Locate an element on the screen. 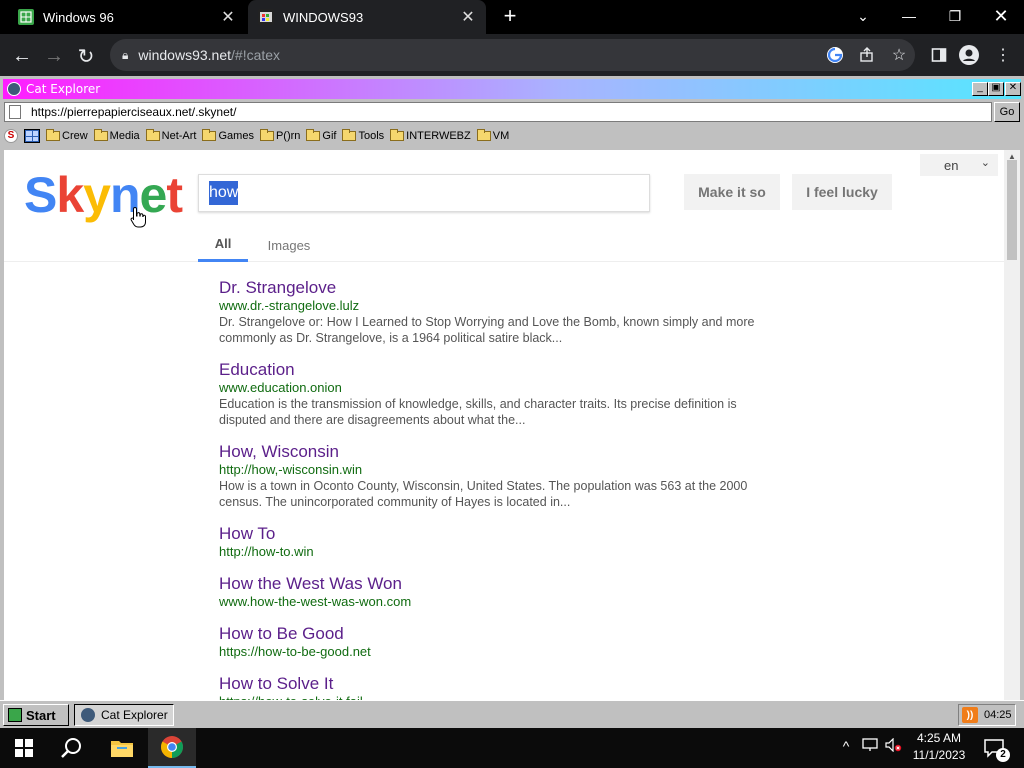 The height and width of the screenshot is (768, 1024). forward-button: → is located at coordinates (54, 56).